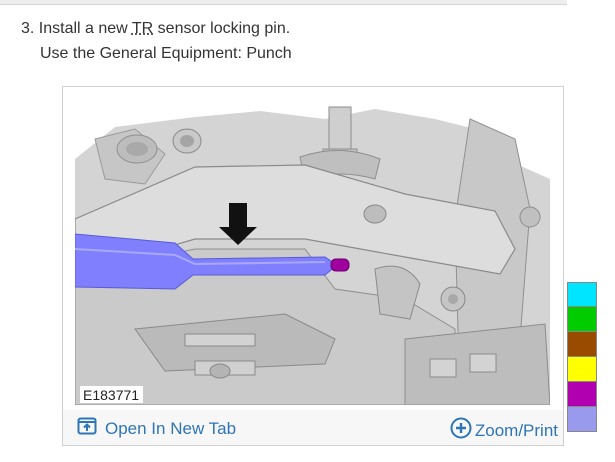  Describe the element at coordinates (582, 419) in the screenshot. I see `swatch-lavender` at that location.